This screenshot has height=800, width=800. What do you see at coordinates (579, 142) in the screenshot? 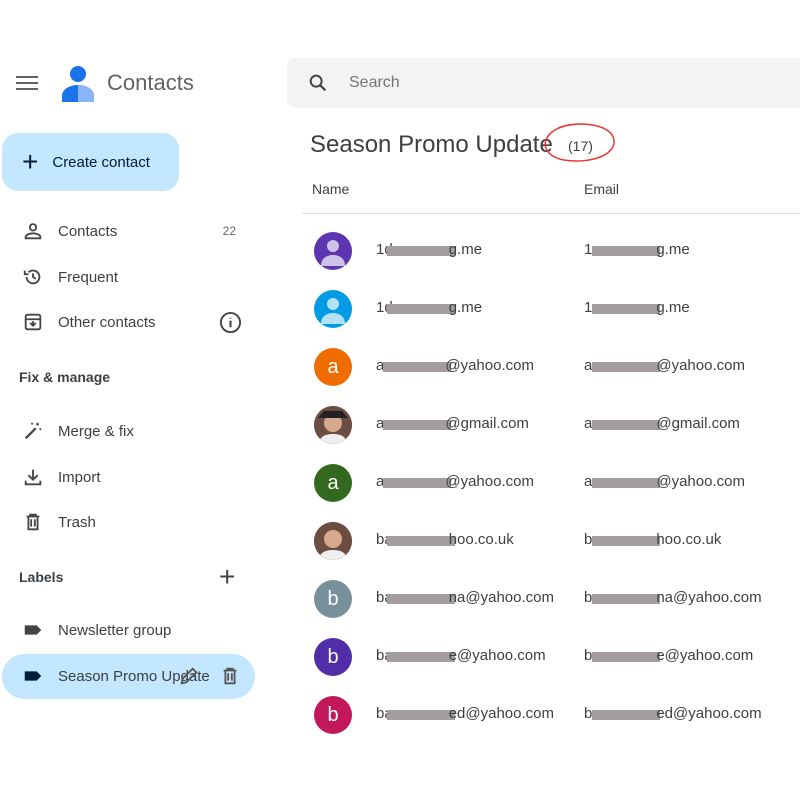
I see `red-circle-annotation` at bounding box center [579, 142].